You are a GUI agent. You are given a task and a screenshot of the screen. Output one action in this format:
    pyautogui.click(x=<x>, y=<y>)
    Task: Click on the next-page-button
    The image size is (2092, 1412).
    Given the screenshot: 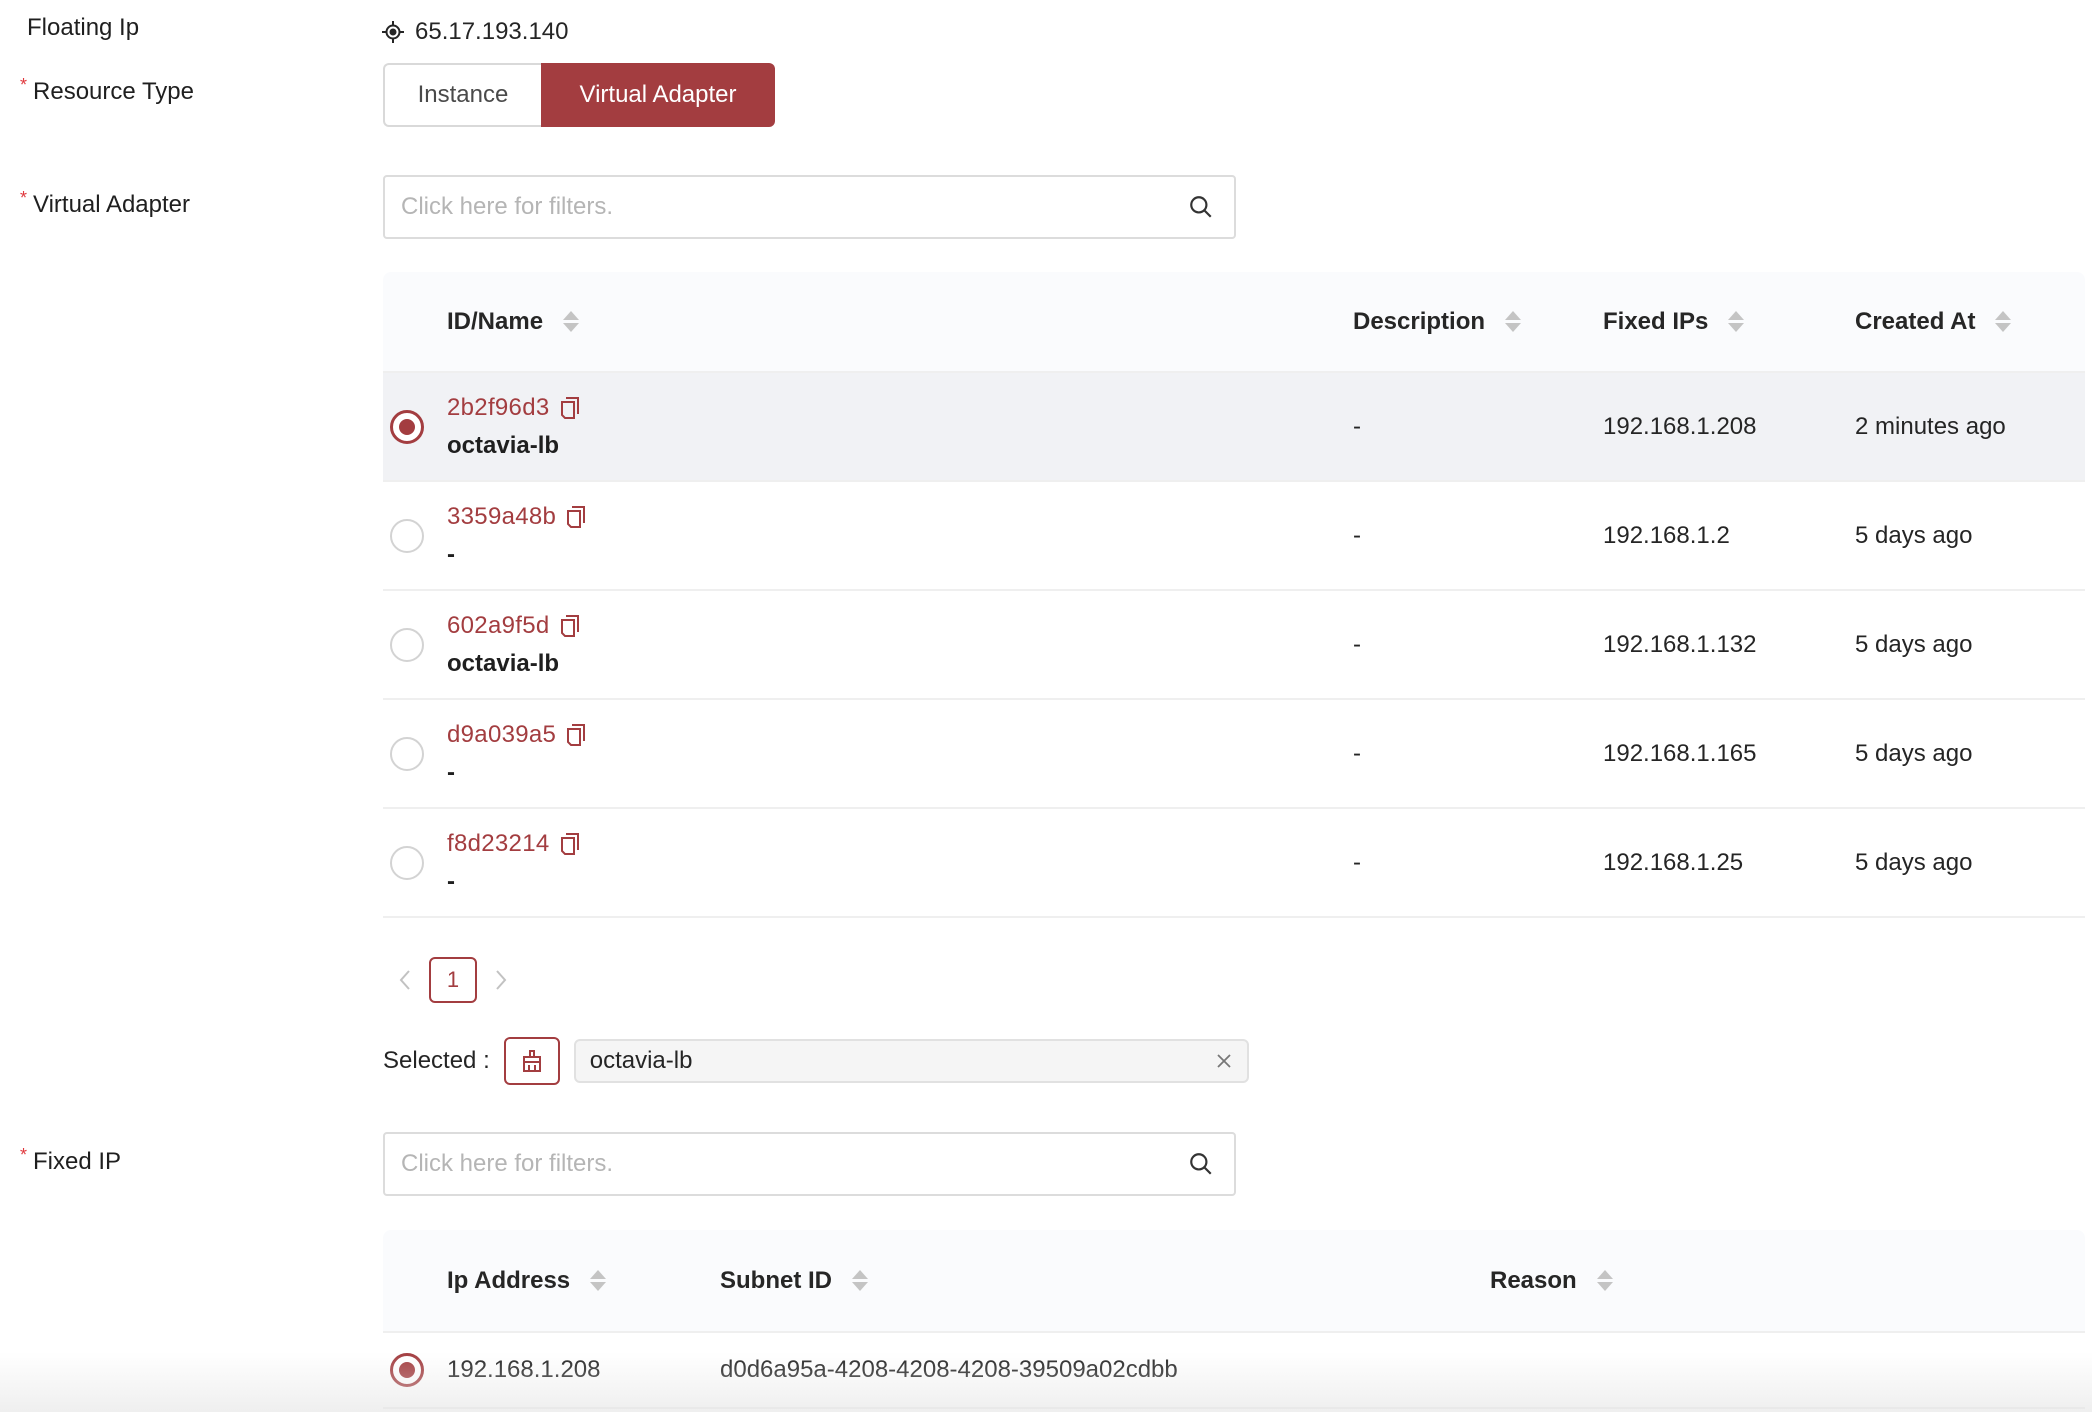 What is the action you would take?
    pyautogui.click(x=501, y=980)
    